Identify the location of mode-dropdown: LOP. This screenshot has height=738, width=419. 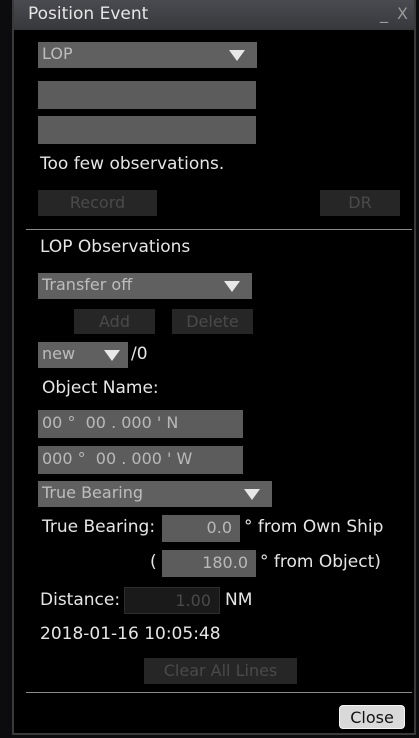
(147, 55).